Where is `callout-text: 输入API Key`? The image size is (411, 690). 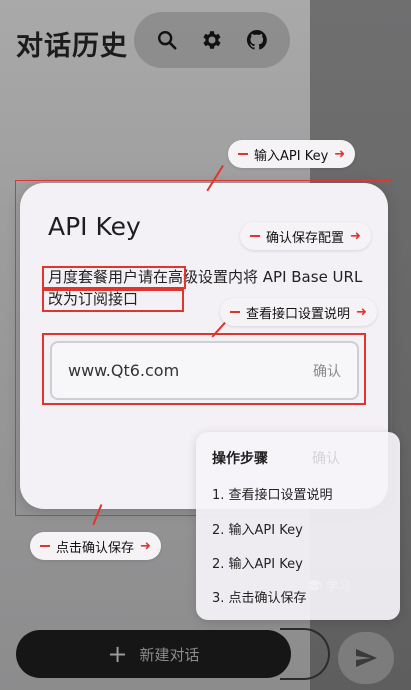 callout-text: 输入API Key is located at coordinates (291, 156).